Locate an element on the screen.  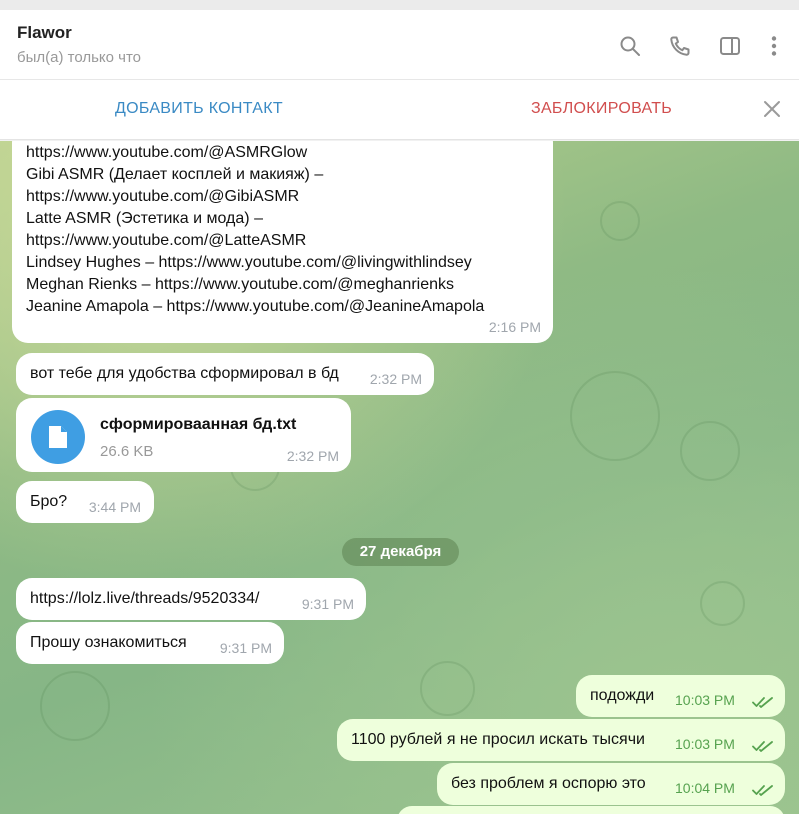
outgoing-message-bubble-partial is located at coordinates (591, 810).